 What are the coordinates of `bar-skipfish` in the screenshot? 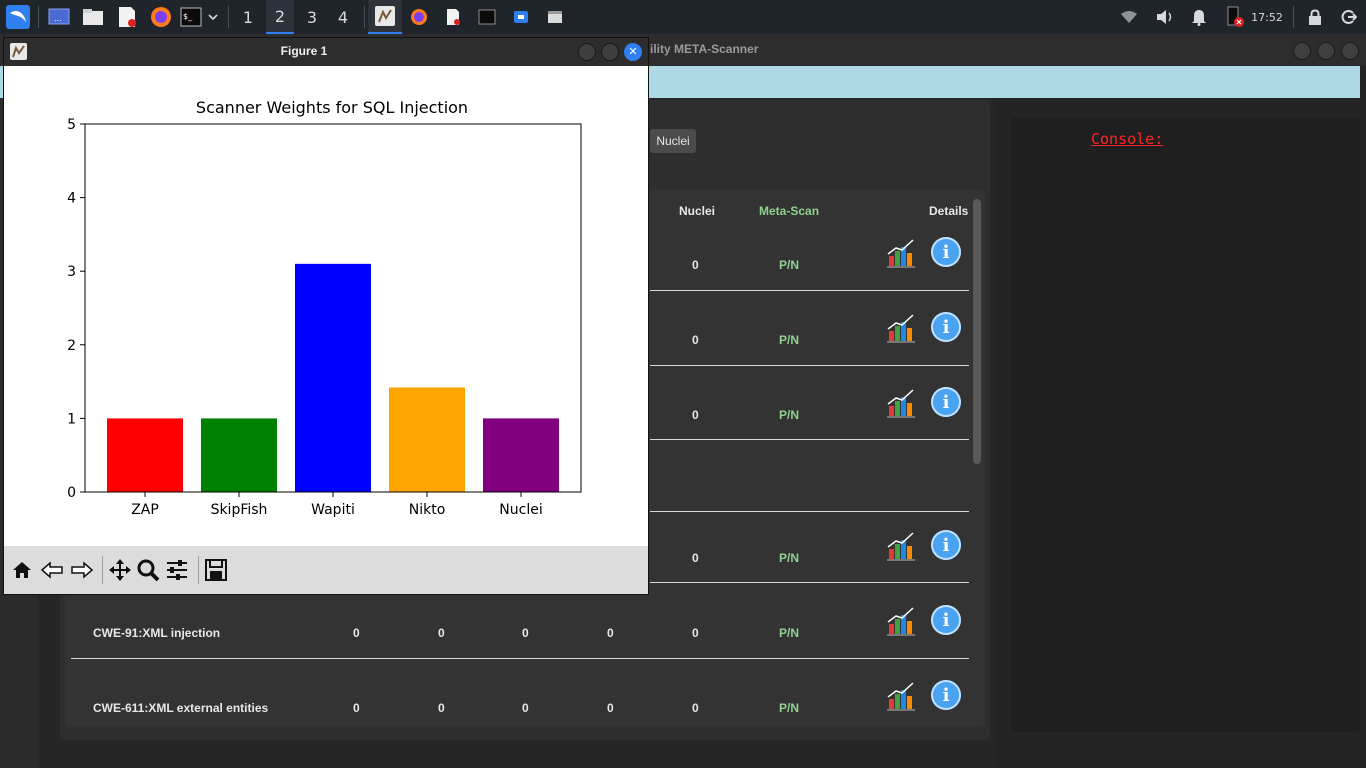 It's located at (239, 455).